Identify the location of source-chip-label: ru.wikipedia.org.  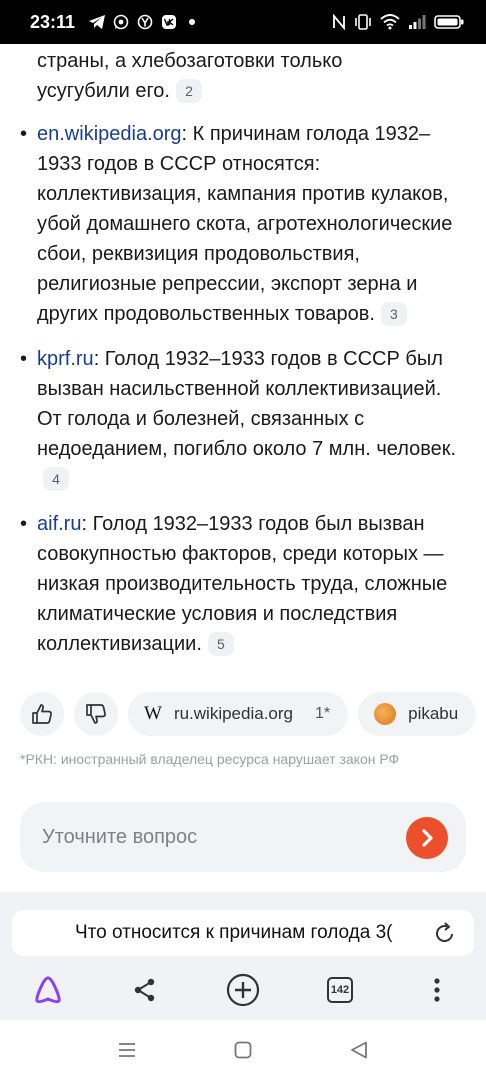
(233, 713).